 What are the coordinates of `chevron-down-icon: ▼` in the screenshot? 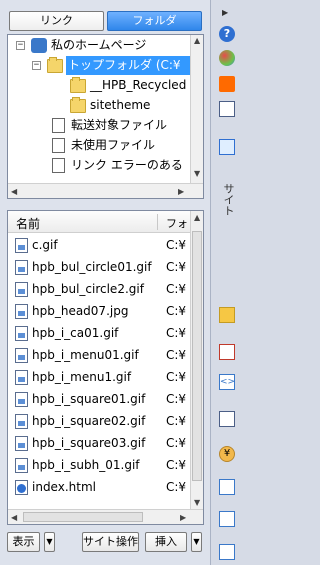 It's located at (196, 541).